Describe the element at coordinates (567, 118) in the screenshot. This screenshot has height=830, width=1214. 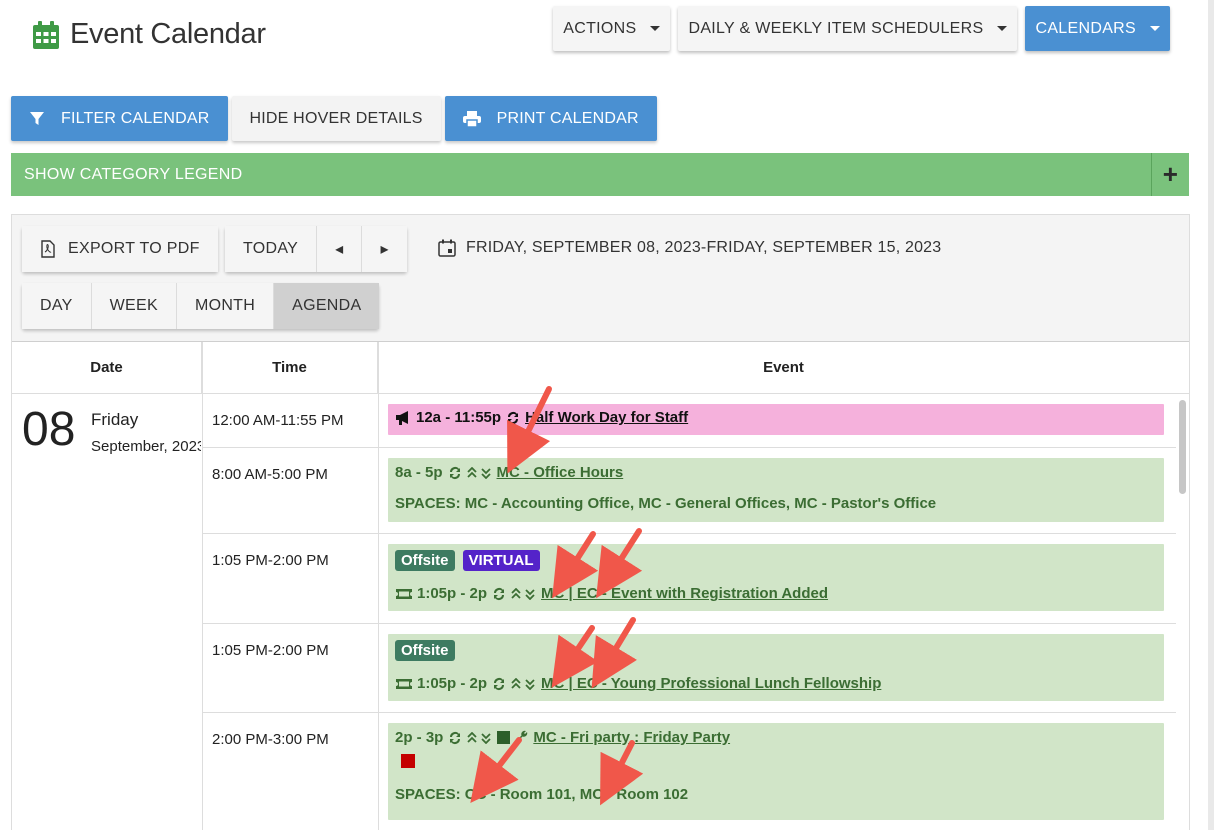
I see `print-calendar-label: PRINT CALENDAR` at that location.